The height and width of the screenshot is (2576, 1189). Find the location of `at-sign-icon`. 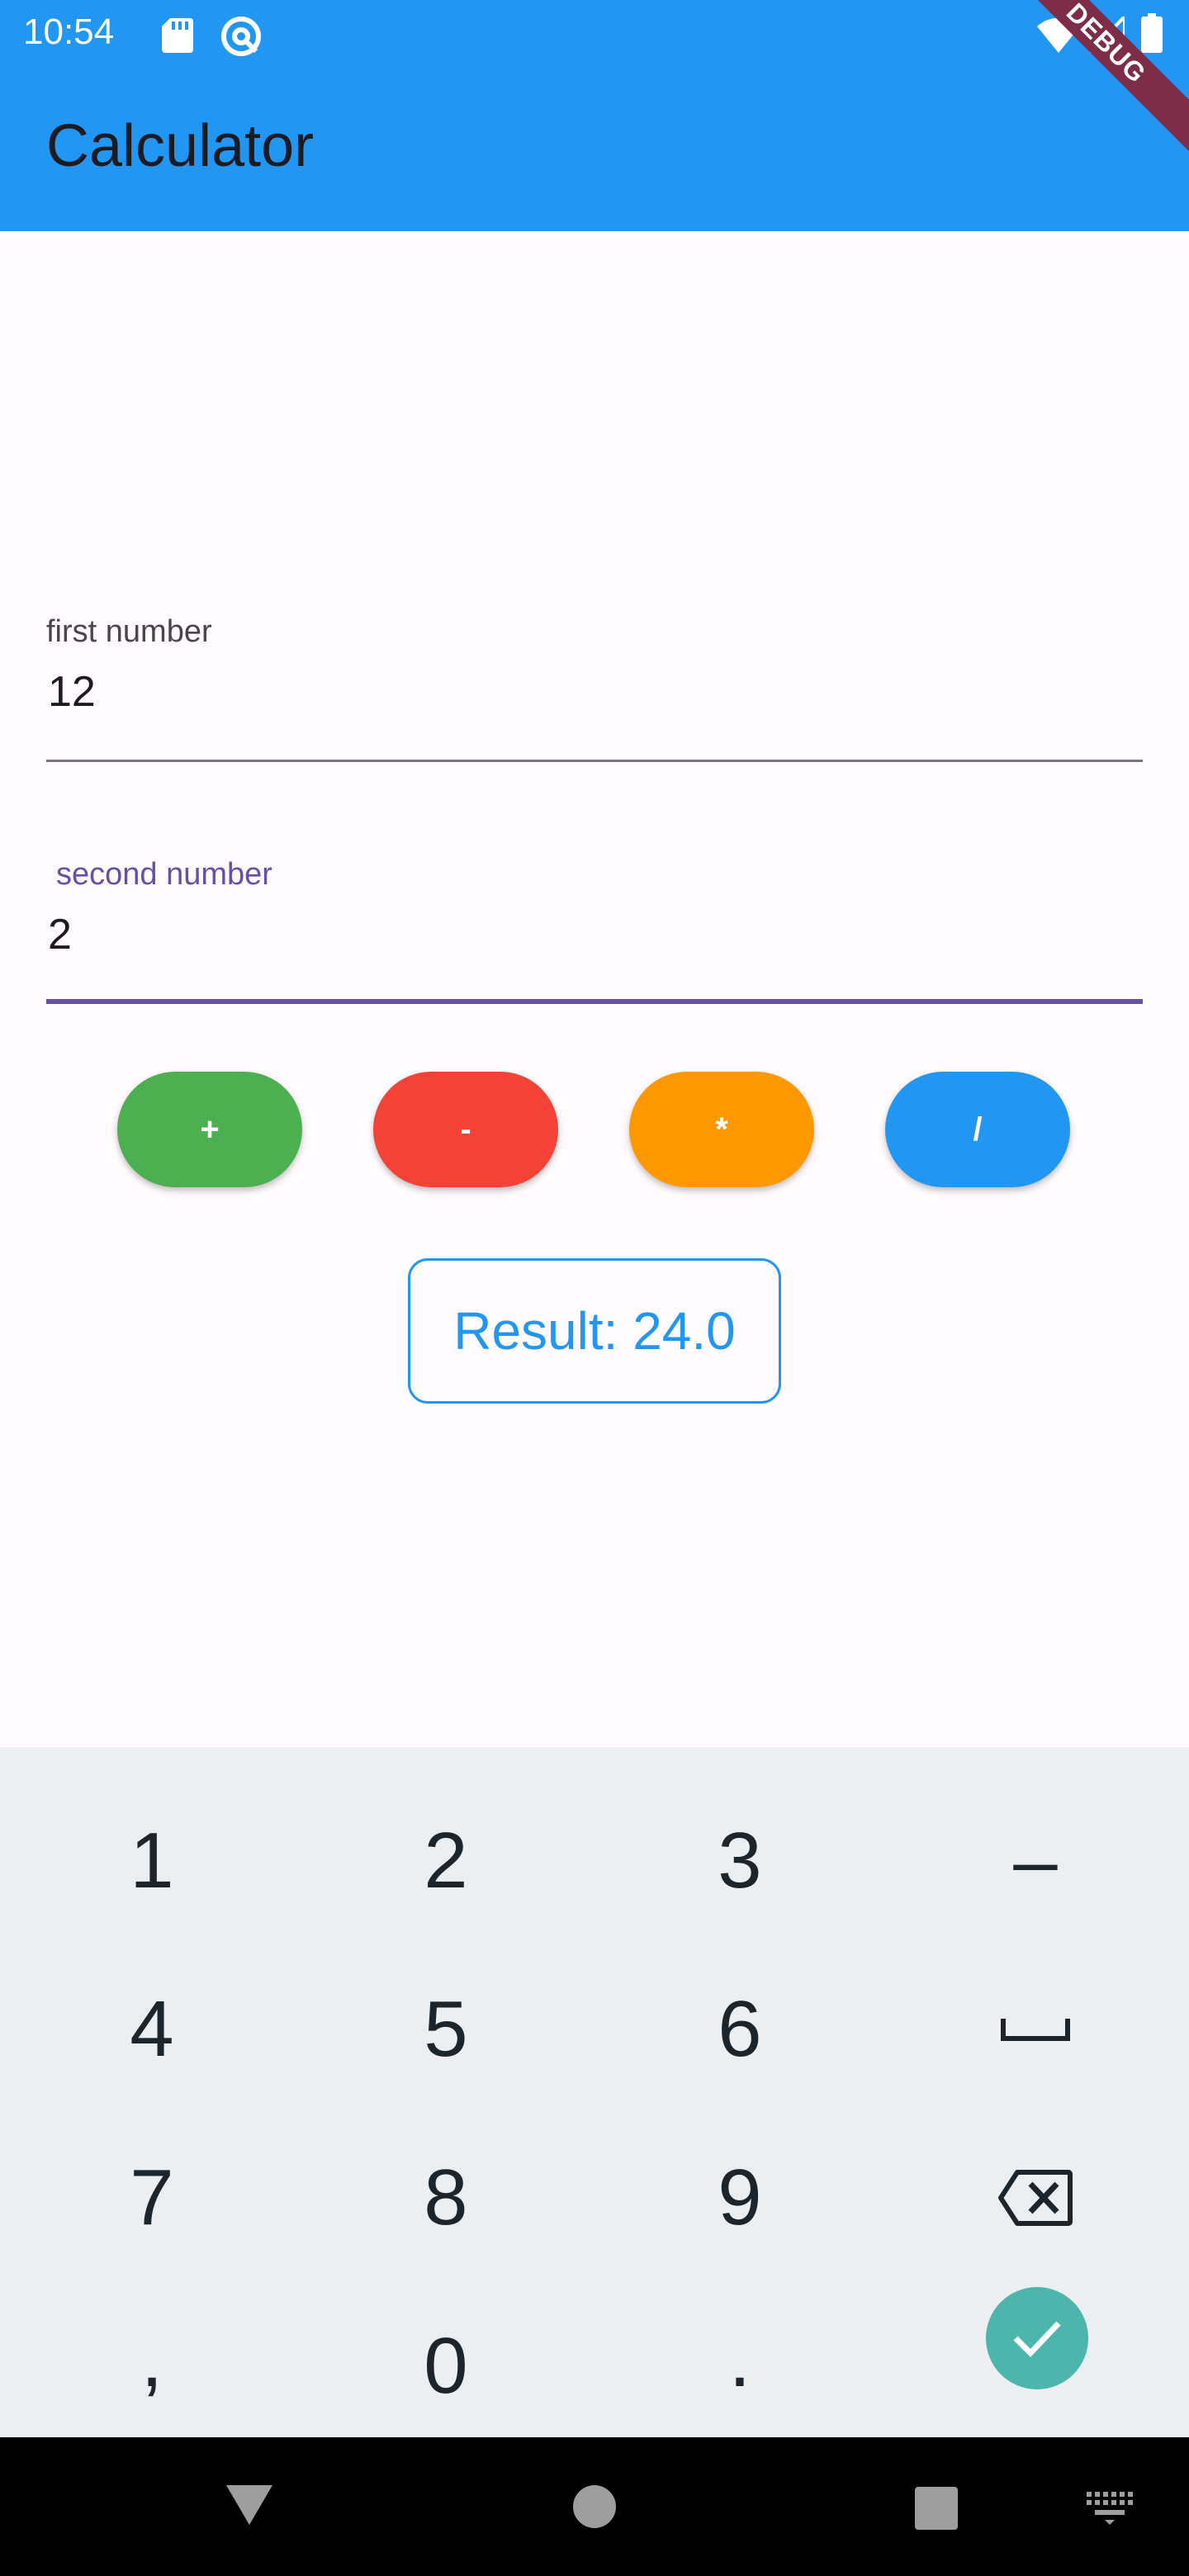

at-sign-icon is located at coordinates (241, 36).